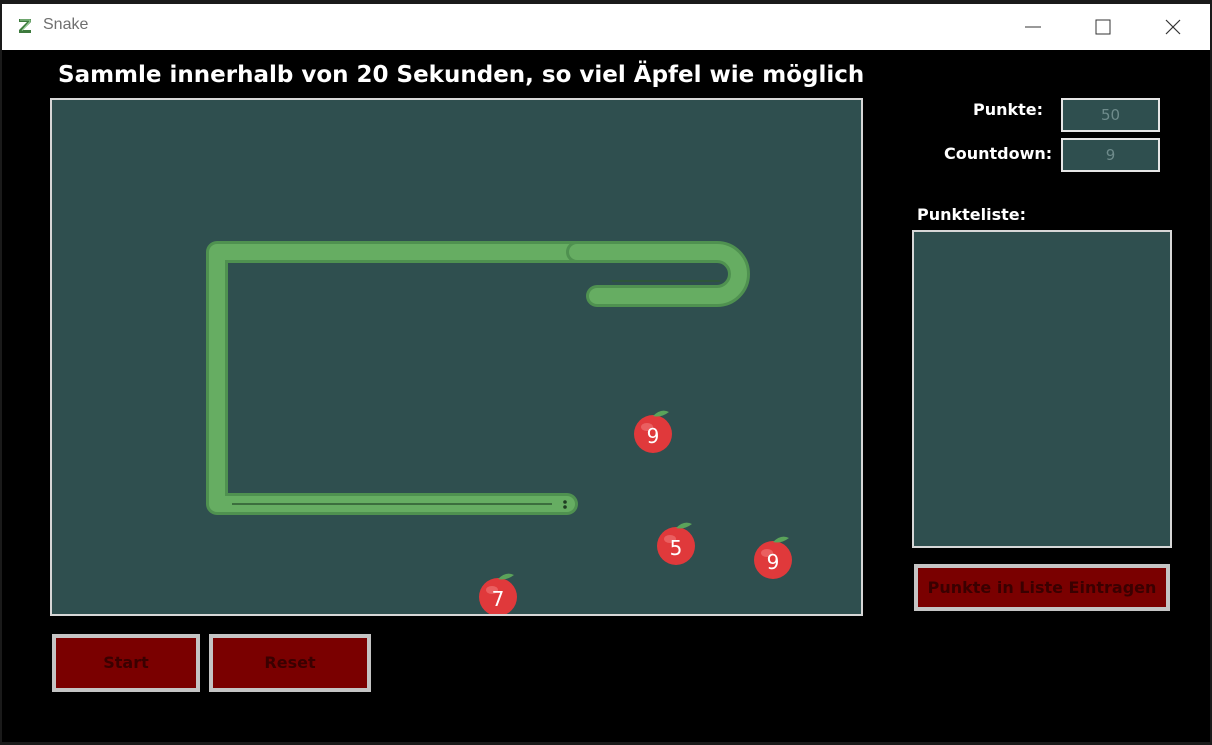 Image resolution: width=1212 pixels, height=745 pixels. Describe the element at coordinates (66, 24) in the screenshot. I see `window-title: Snake` at that location.